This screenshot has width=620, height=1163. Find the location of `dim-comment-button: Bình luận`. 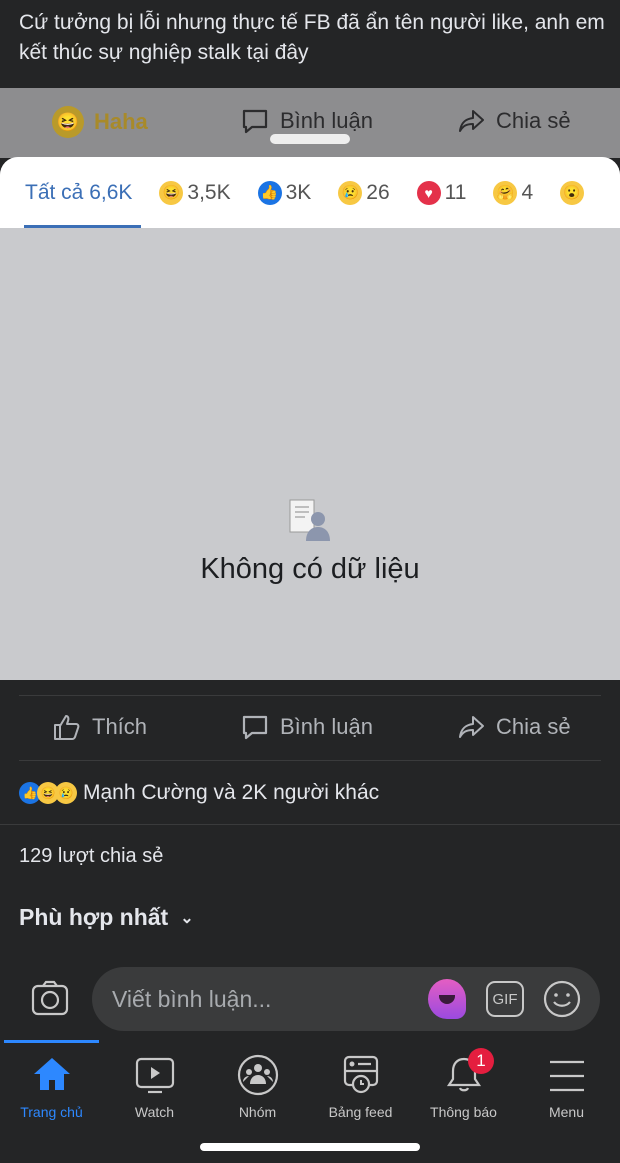

dim-comment-button: Bình luận is located at coordinates (306, 121).